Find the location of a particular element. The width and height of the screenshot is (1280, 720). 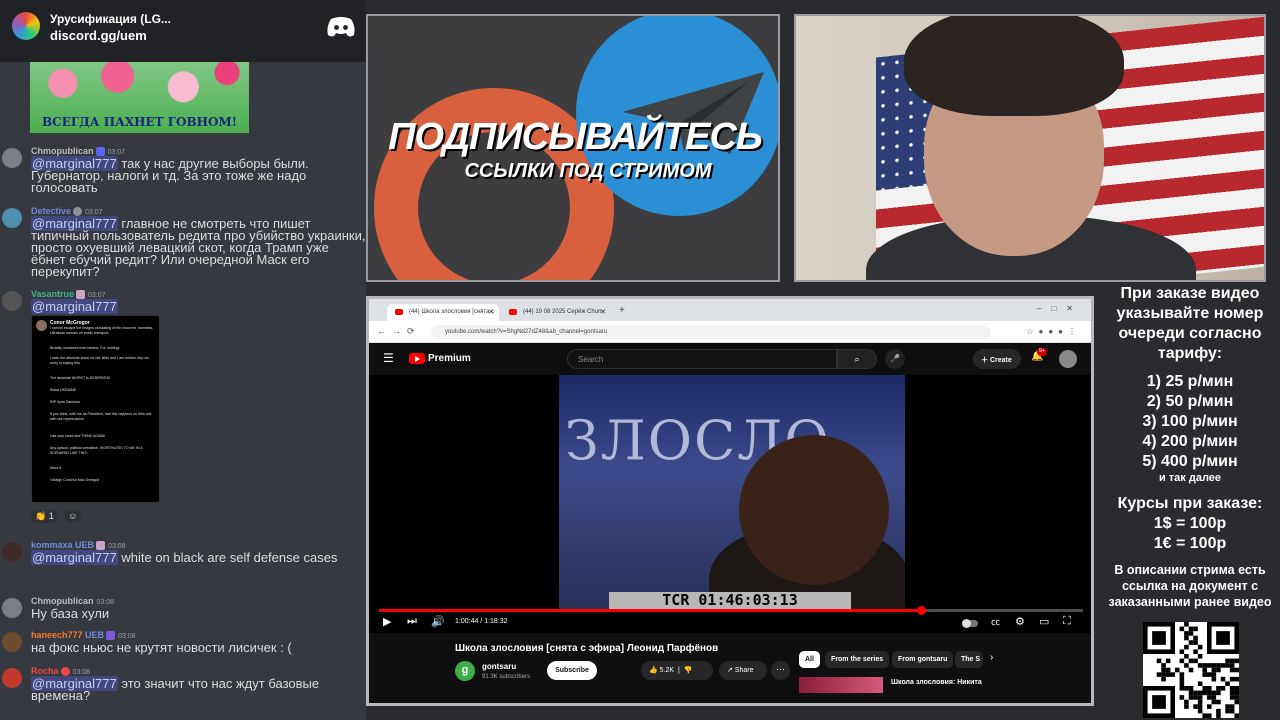

banner-title: ПОДПИСЫВАЙТЕСЬ is located at coordinates (575, 137).